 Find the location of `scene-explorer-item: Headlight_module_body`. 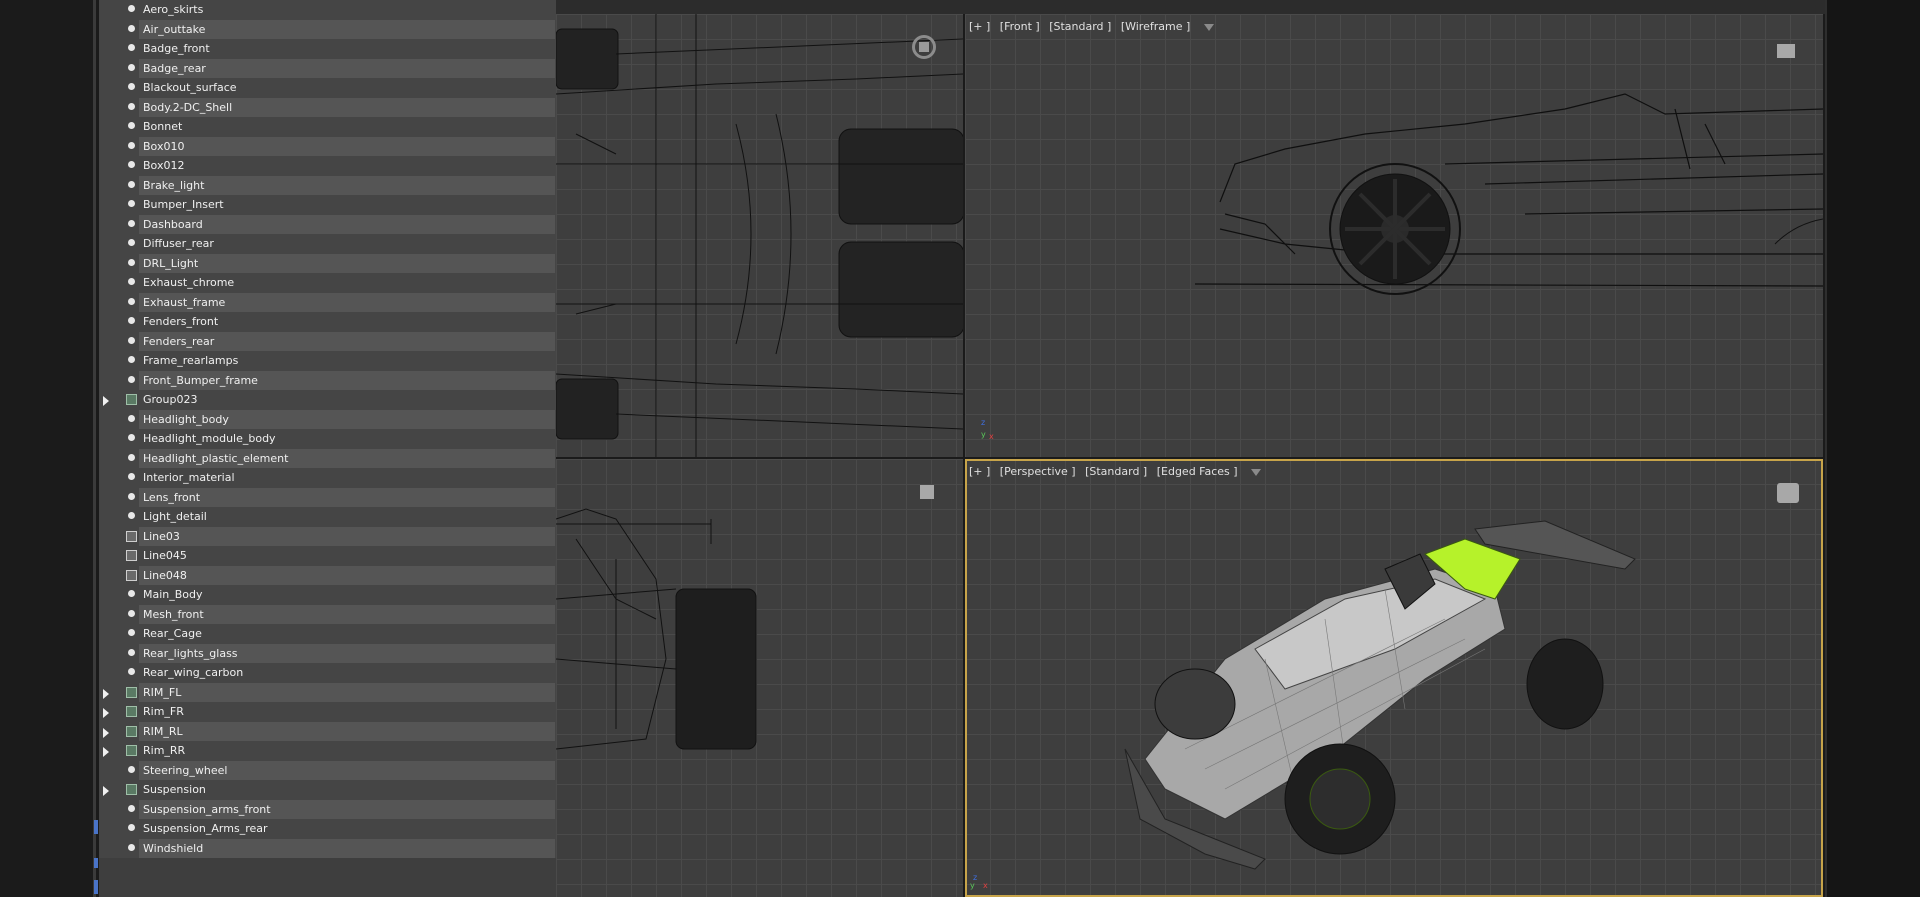

scene-explorer-item: Headlight_module_body is located at coordinates (327, 439).